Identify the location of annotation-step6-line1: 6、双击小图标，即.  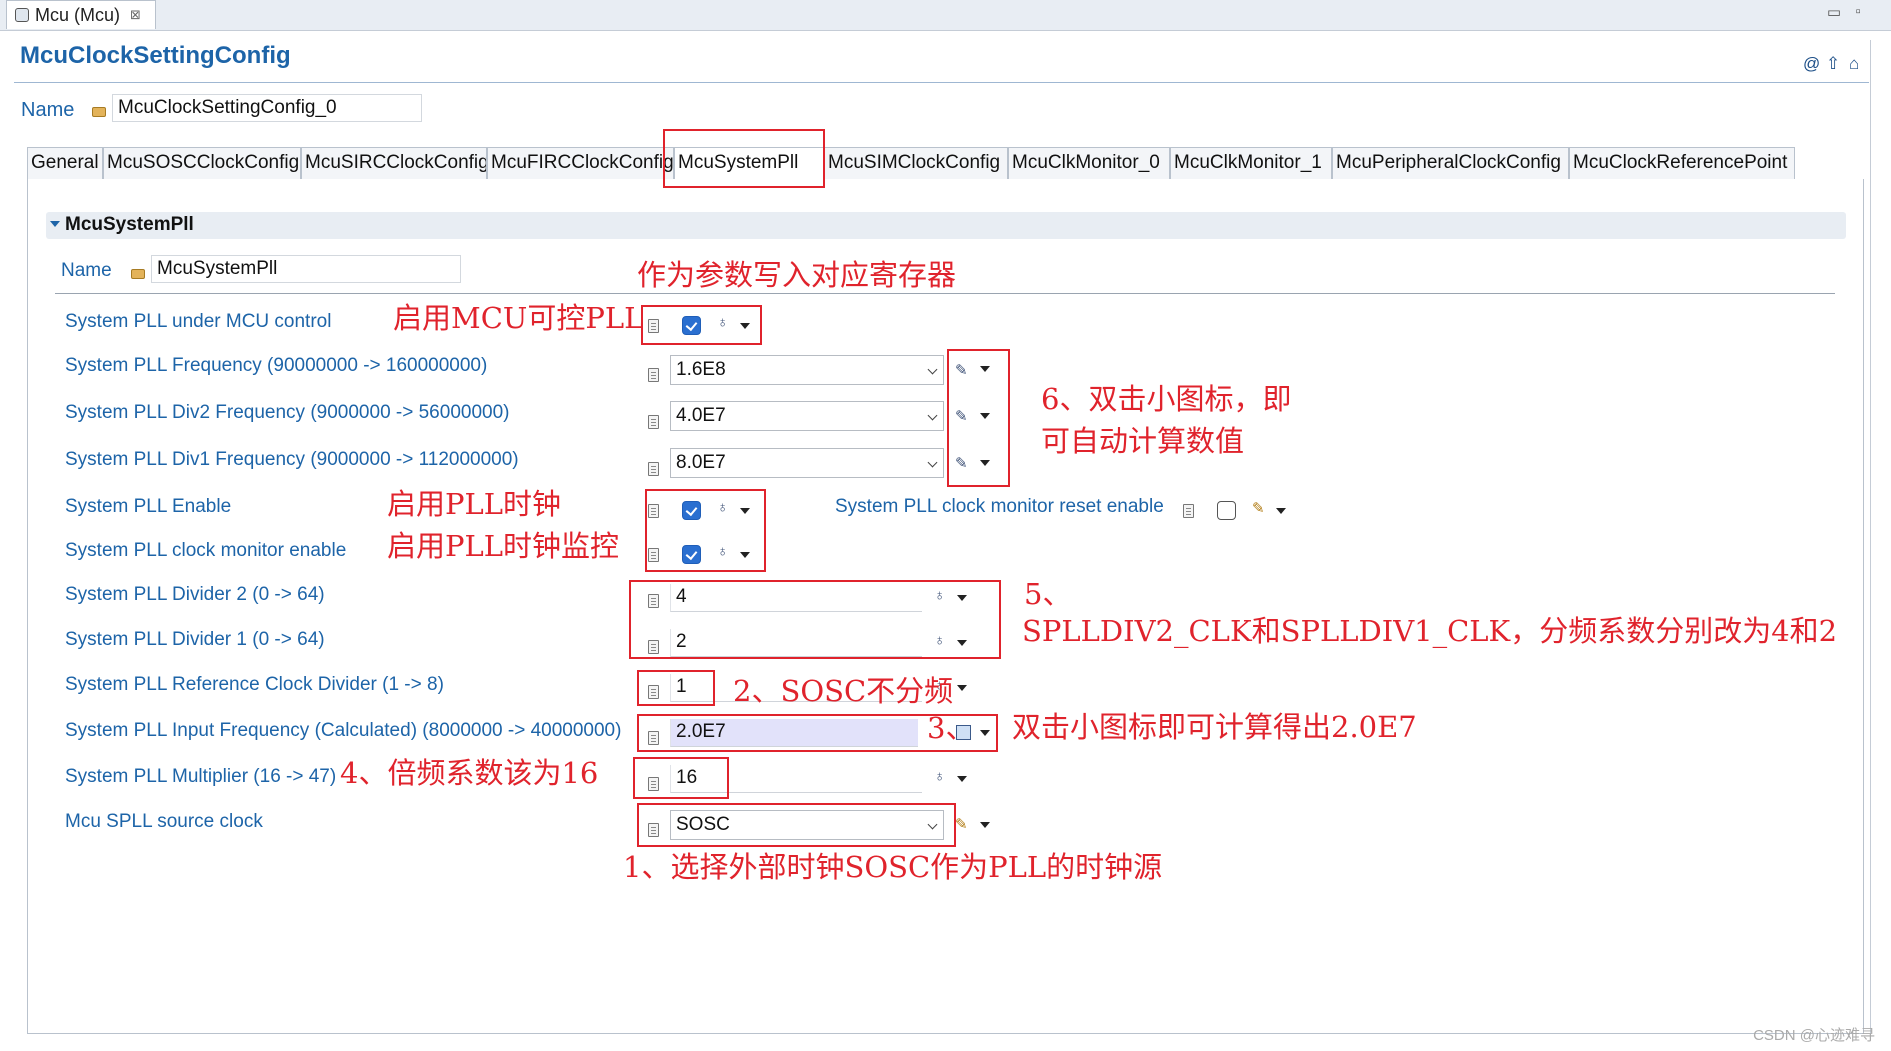
(1166, 399).